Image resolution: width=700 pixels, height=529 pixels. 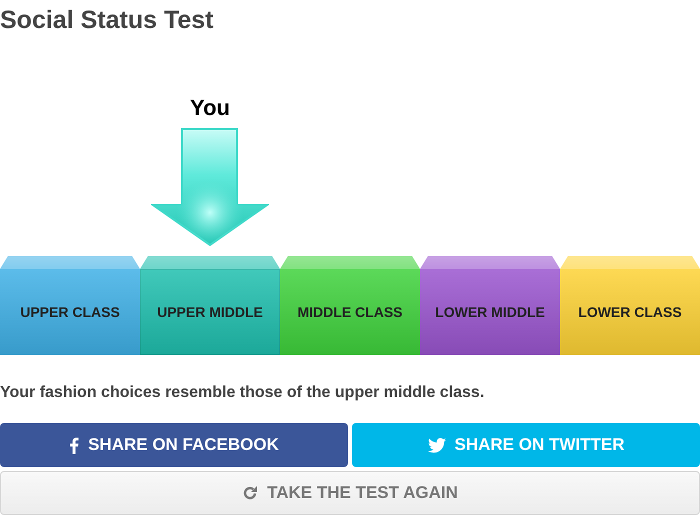 I want to click on facebook-icon, so click(x=74, y=445).